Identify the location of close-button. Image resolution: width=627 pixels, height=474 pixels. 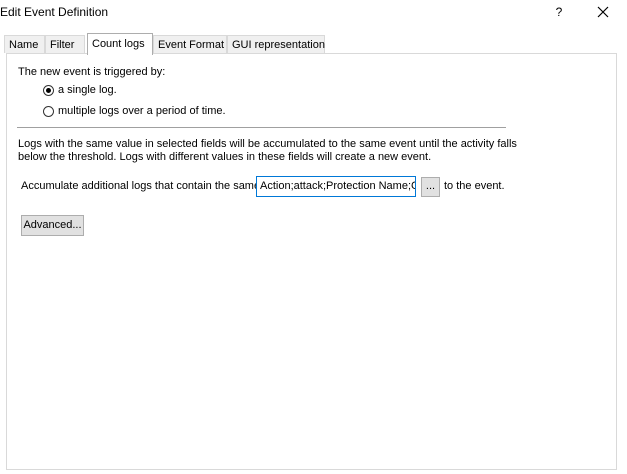
(603, 12).